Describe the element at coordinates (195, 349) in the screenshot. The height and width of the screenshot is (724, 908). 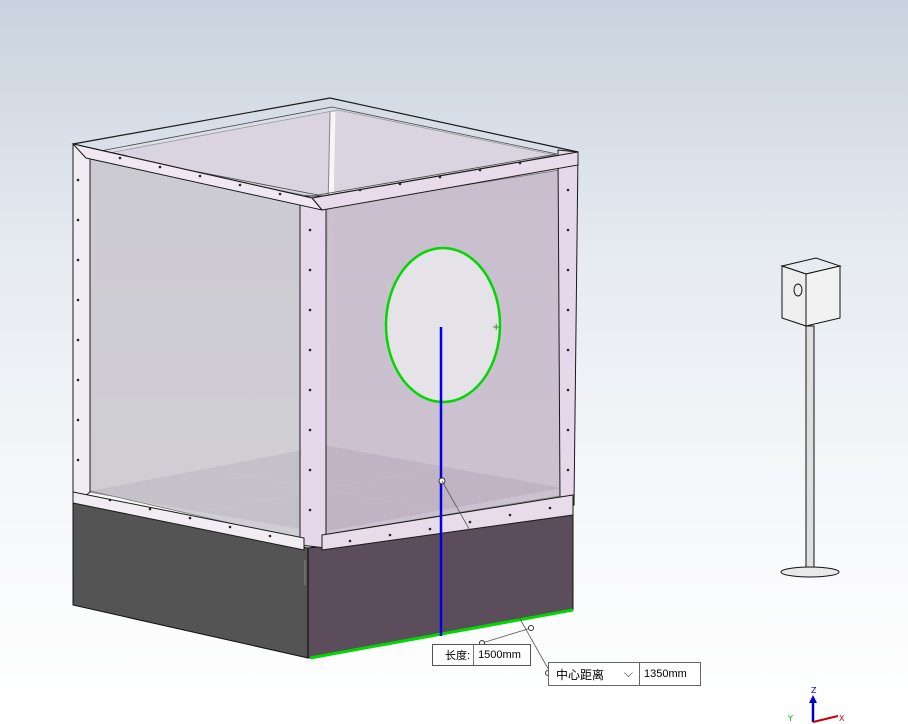
I see `left-glass-panel` at that location.